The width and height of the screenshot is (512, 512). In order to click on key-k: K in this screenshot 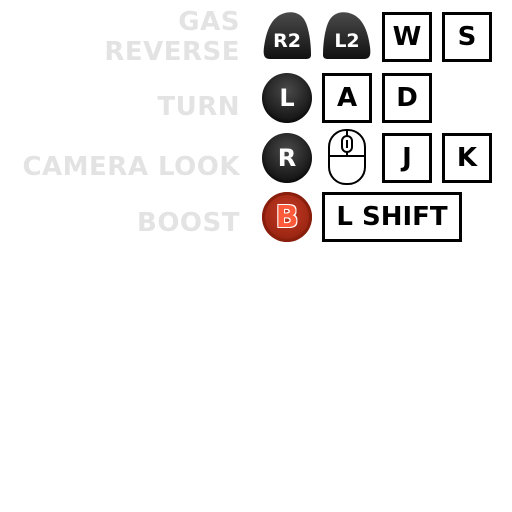, I will do `click(467, 158)`.